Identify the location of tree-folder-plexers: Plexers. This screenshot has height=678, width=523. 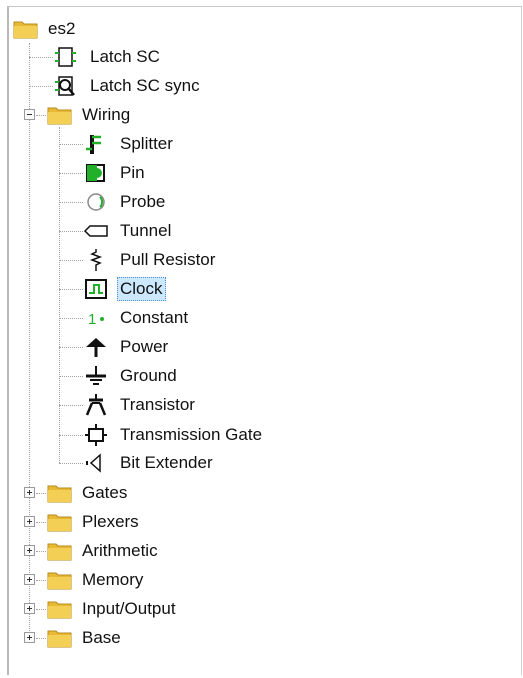
(94, 522).